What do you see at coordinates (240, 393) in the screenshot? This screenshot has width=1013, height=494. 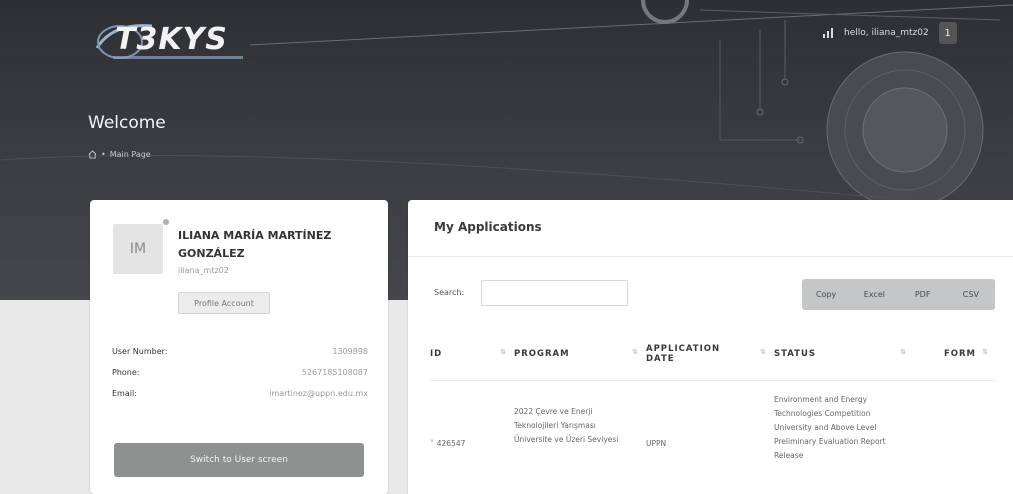 I see `email-row: Email: imartinez@uppn.edu.mx` at bounding box center [240, 393].